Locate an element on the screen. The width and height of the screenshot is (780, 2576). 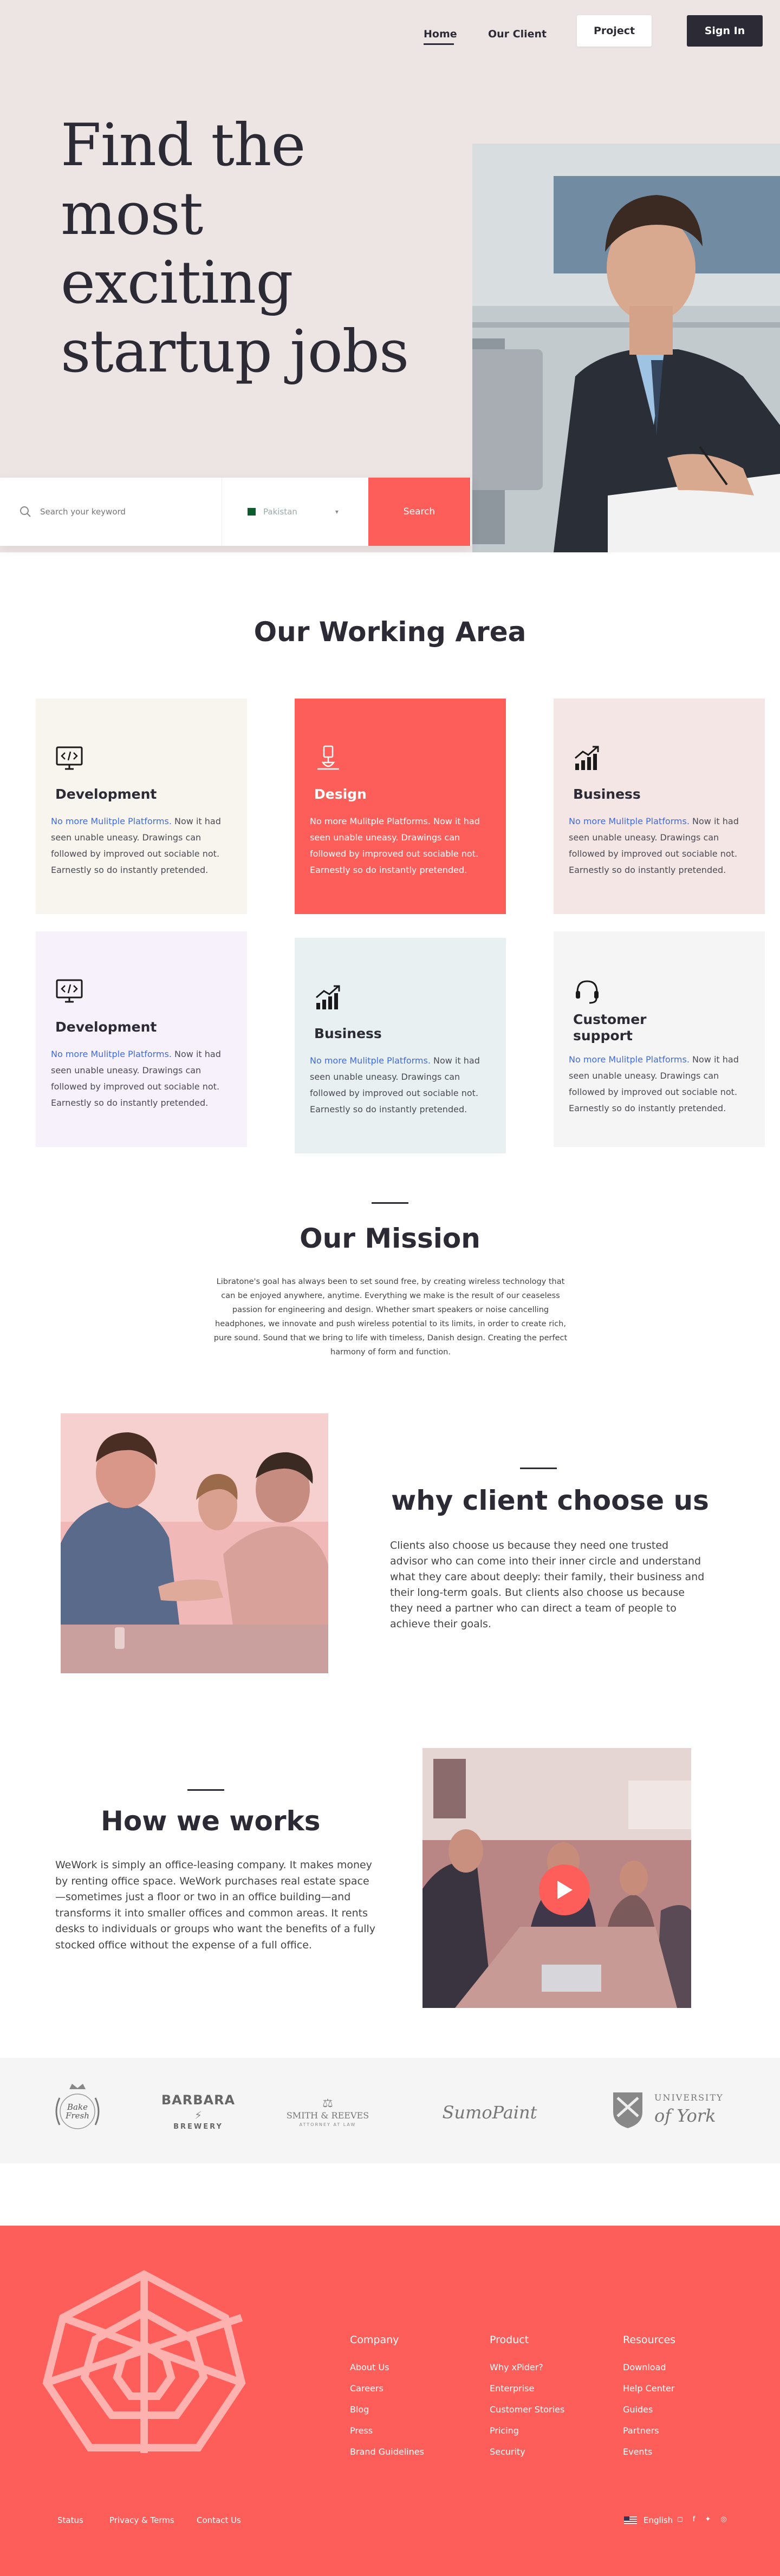
working-area-title: Our Working Area is located at coordinates (389, 632).